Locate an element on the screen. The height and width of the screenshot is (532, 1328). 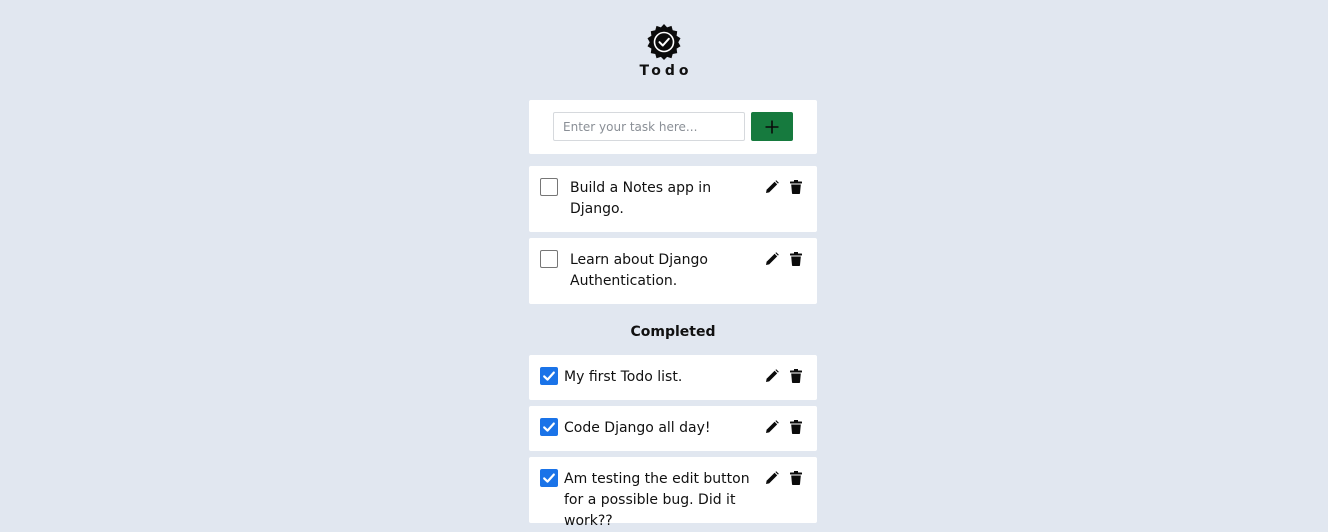
add-task-form is located at coordinates (673, 127).